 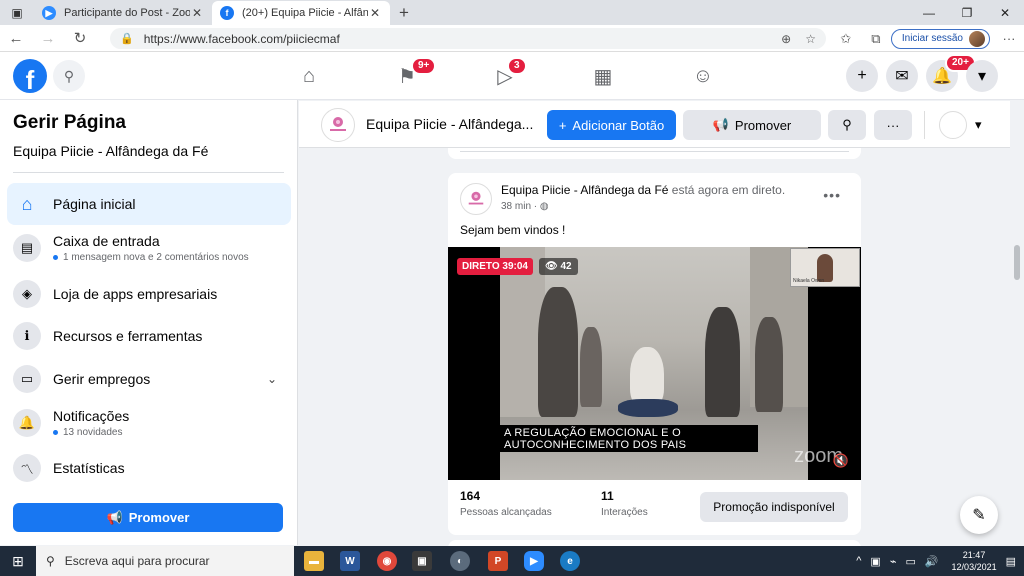 What do you see at coordinates (1017, 322) in the screenshot?
I see `page-scrollbar` at bounding box center [1017, 322].